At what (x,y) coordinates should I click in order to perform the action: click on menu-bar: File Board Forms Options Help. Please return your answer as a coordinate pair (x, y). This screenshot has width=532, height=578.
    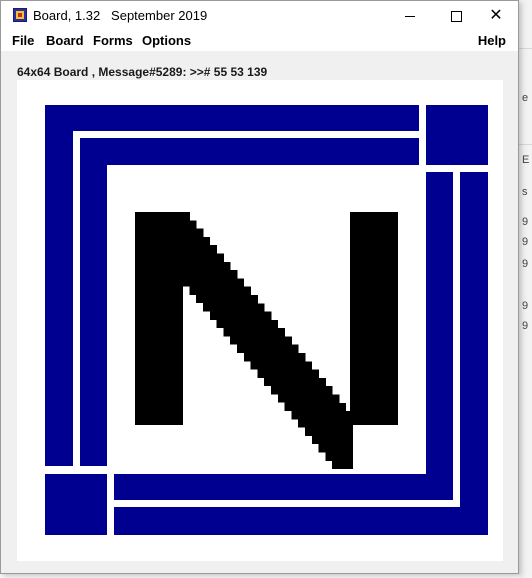
    Looking at the image, I should click on (259, 41).